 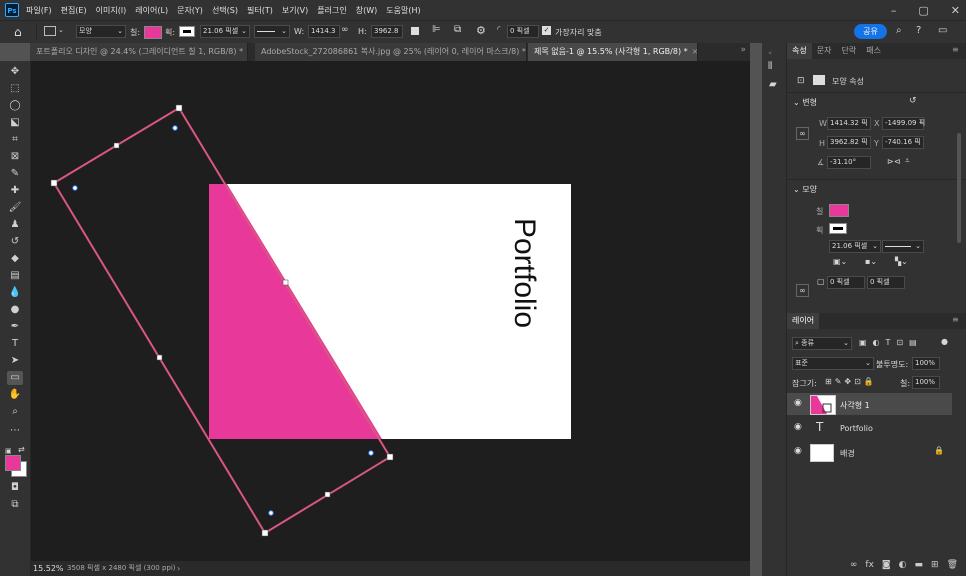 I want to click on swap-colors-icon: ⇄, so click(x=21, y=449).